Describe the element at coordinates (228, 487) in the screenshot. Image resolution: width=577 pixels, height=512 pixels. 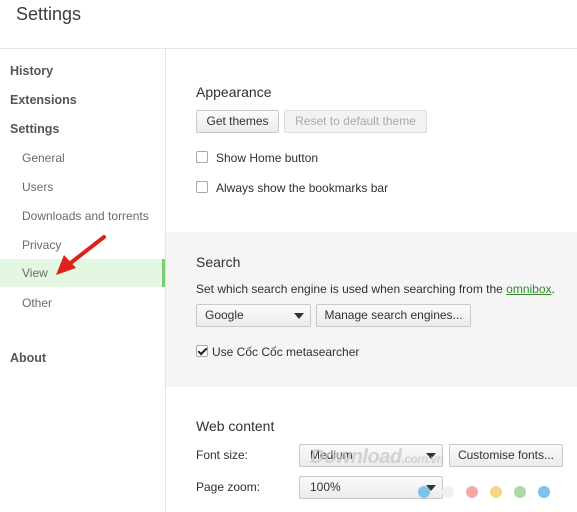
I see `page-zoom-label: Page zoom:` at that location.